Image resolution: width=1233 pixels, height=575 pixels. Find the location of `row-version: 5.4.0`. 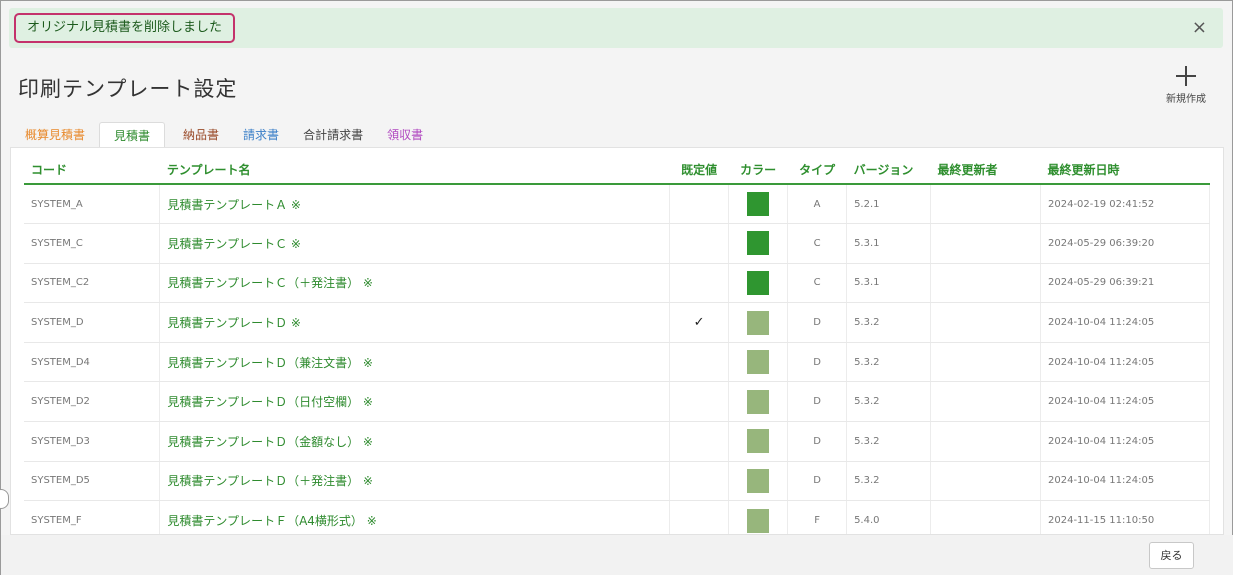

row-version: 5.4.0 is located at coordinates (889, 517).